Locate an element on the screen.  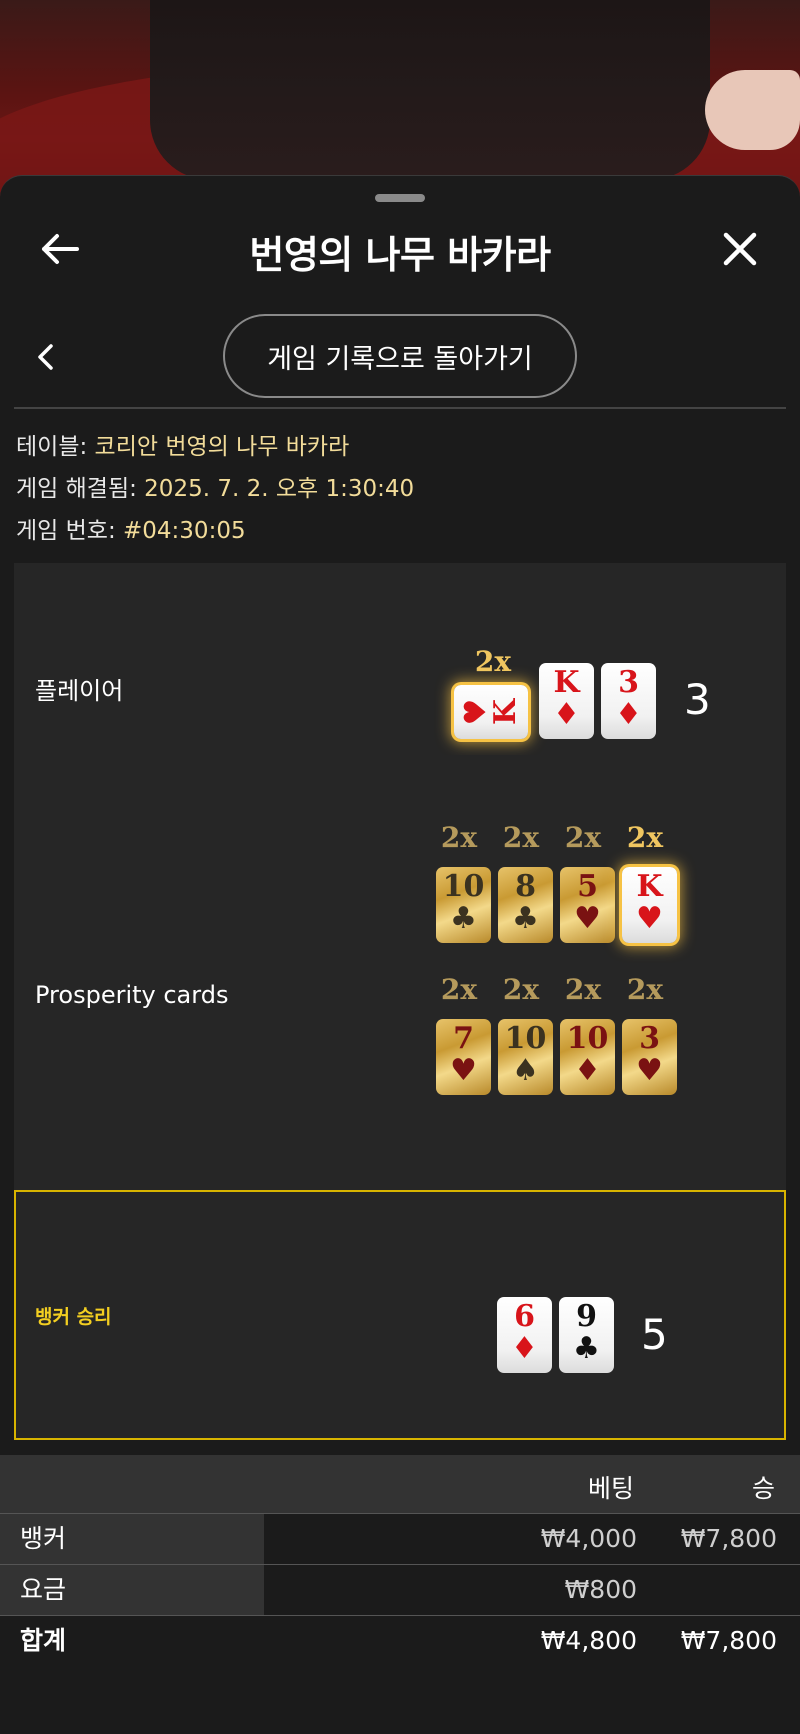
game-number-value: #04:30:05 is located at coordinates (184, 531).